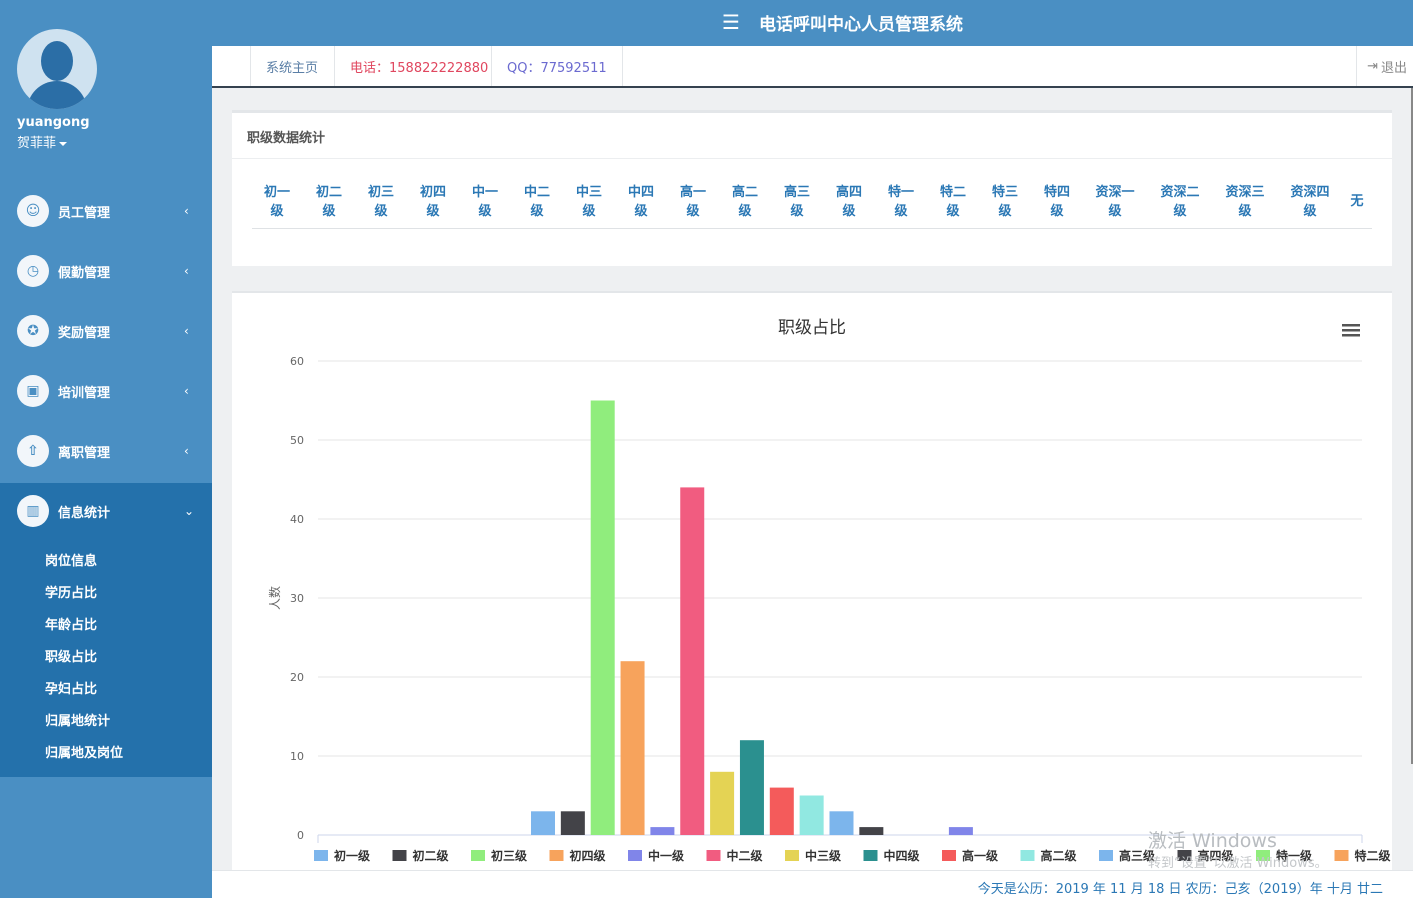 This screenshot has height=898, width=1413. What do you see at coordinates (751, 787) in the screenshot?
I see `bar-中四级` at bounding box center [751, 787].